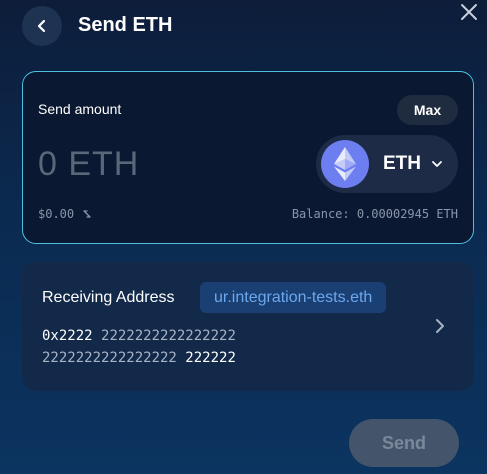 The width and height of the screenshot is (487, 474). Describe the element at coordinates (87, 214) in the screenshot. I see `swap-icon` at that location.